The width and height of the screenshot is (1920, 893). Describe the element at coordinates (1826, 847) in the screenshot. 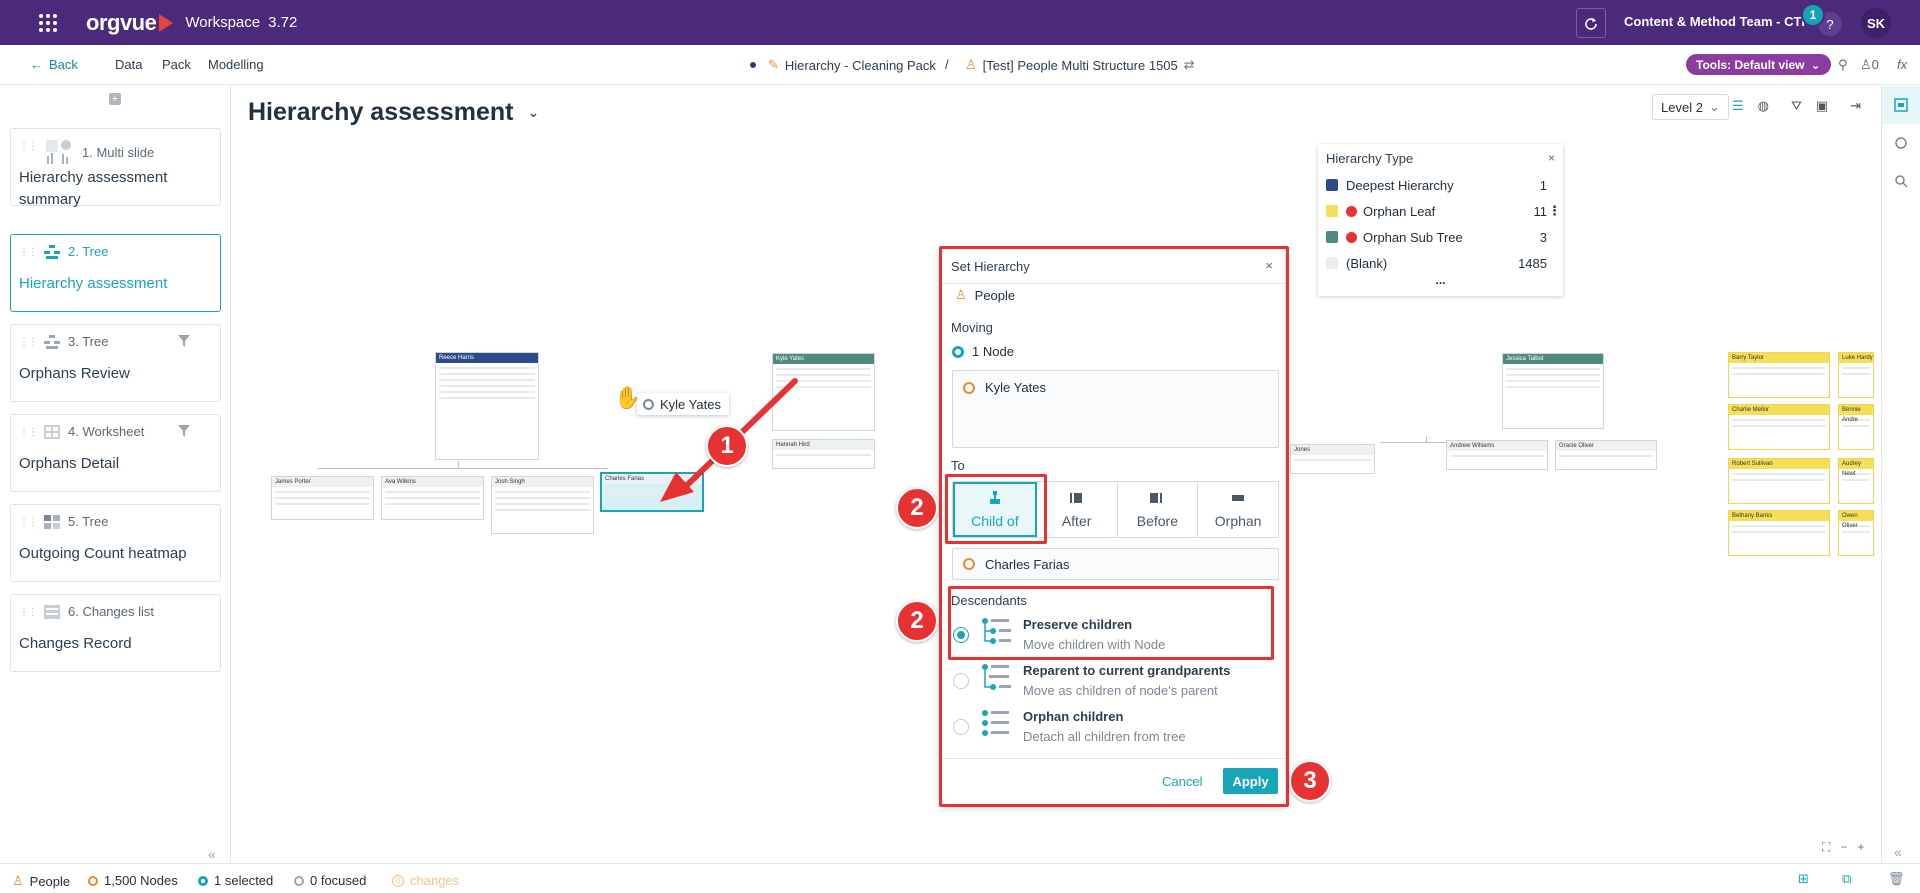

I see `fit-screen-icon: ⛶` at that location.